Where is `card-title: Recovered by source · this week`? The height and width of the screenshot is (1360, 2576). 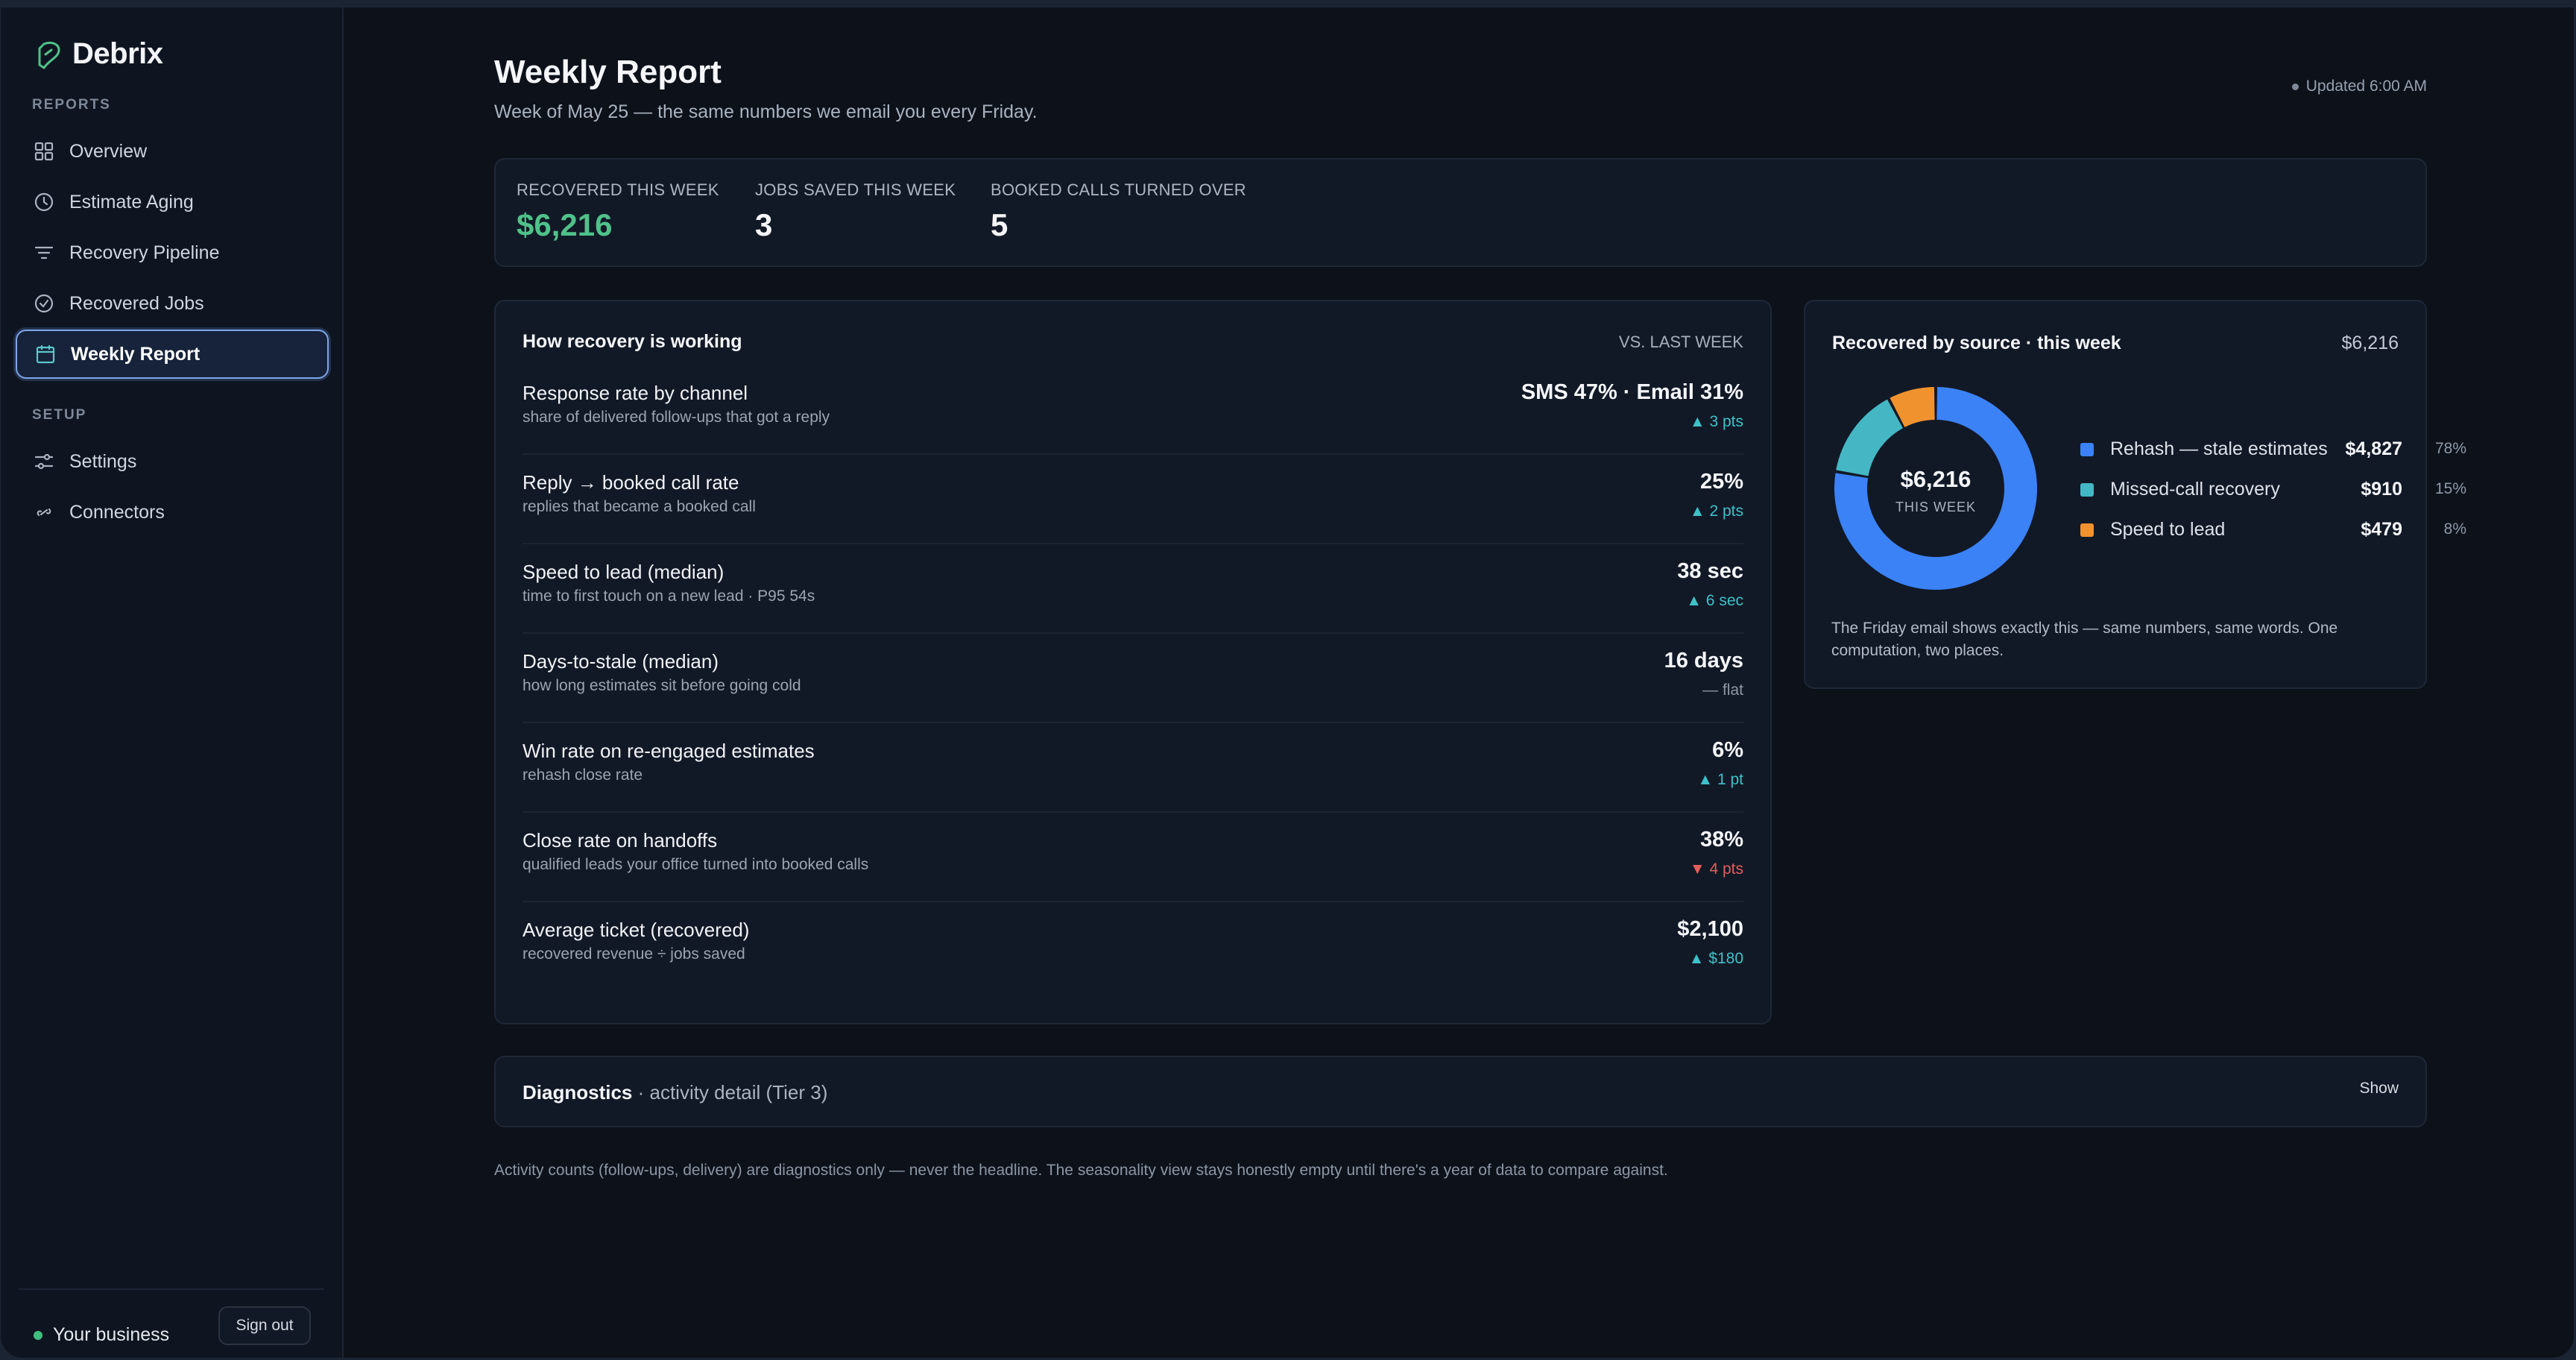 card-title: Recovered by source · this week is located at coordinates (1976, 343).